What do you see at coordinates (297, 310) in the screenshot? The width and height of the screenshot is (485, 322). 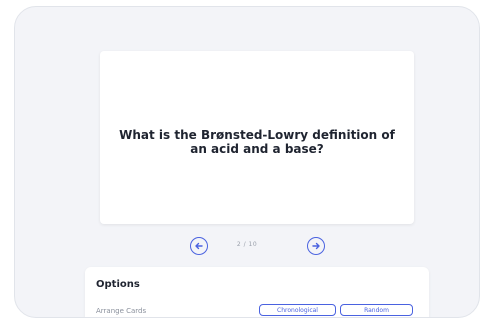 I see `chronological-button: Chronological` at bounding box center [297, 310].